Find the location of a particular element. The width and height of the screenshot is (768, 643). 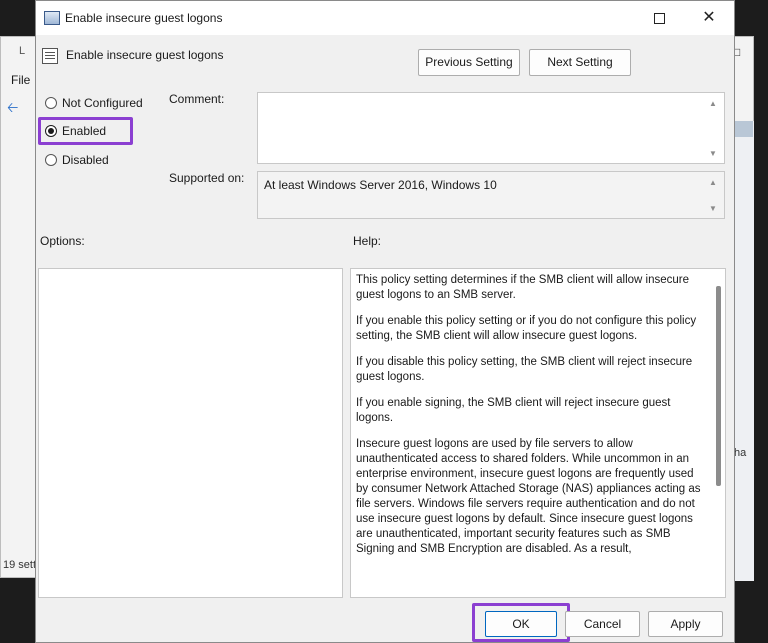

supported-on-label: Supported on: is located at coordinates (207, 178).